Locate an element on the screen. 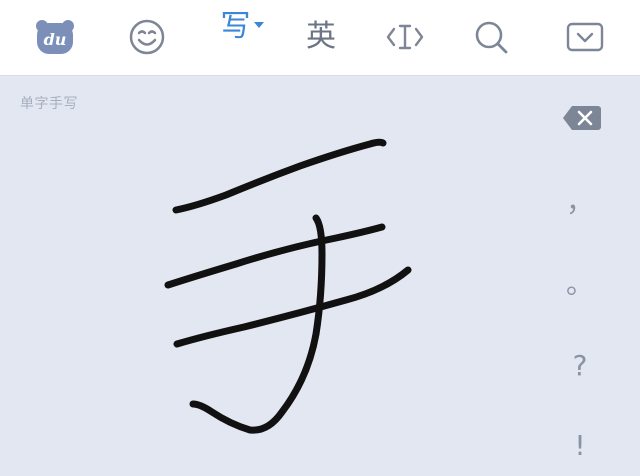 This screenshot has width=640, height=476. backspace-icon is located at coordinates (582, 118).